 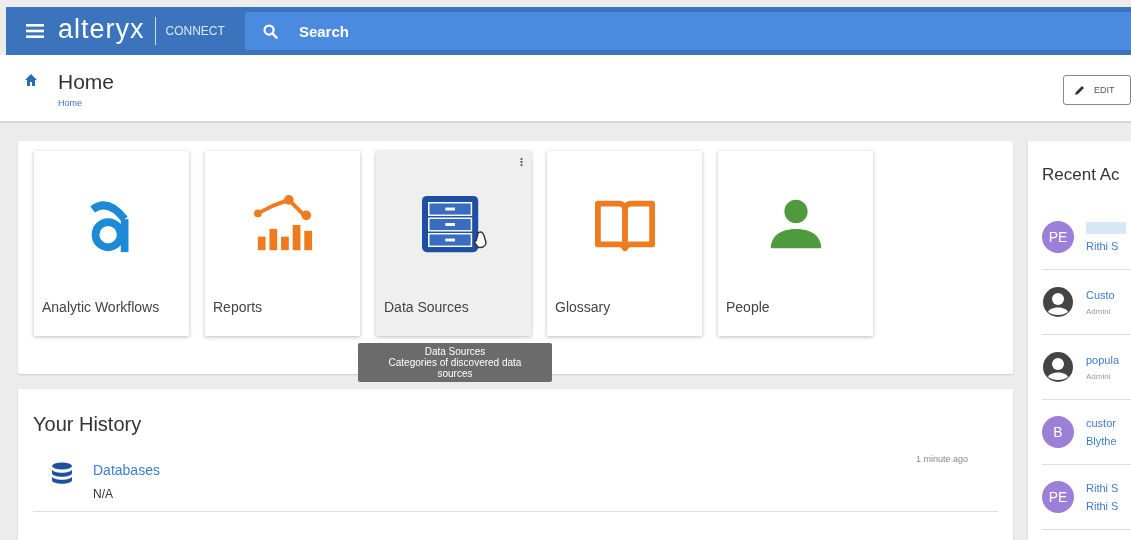 What do you see at coordinates (31, 80) in the screenshot?
I see `home-icon` at bounding box center [31, 80].